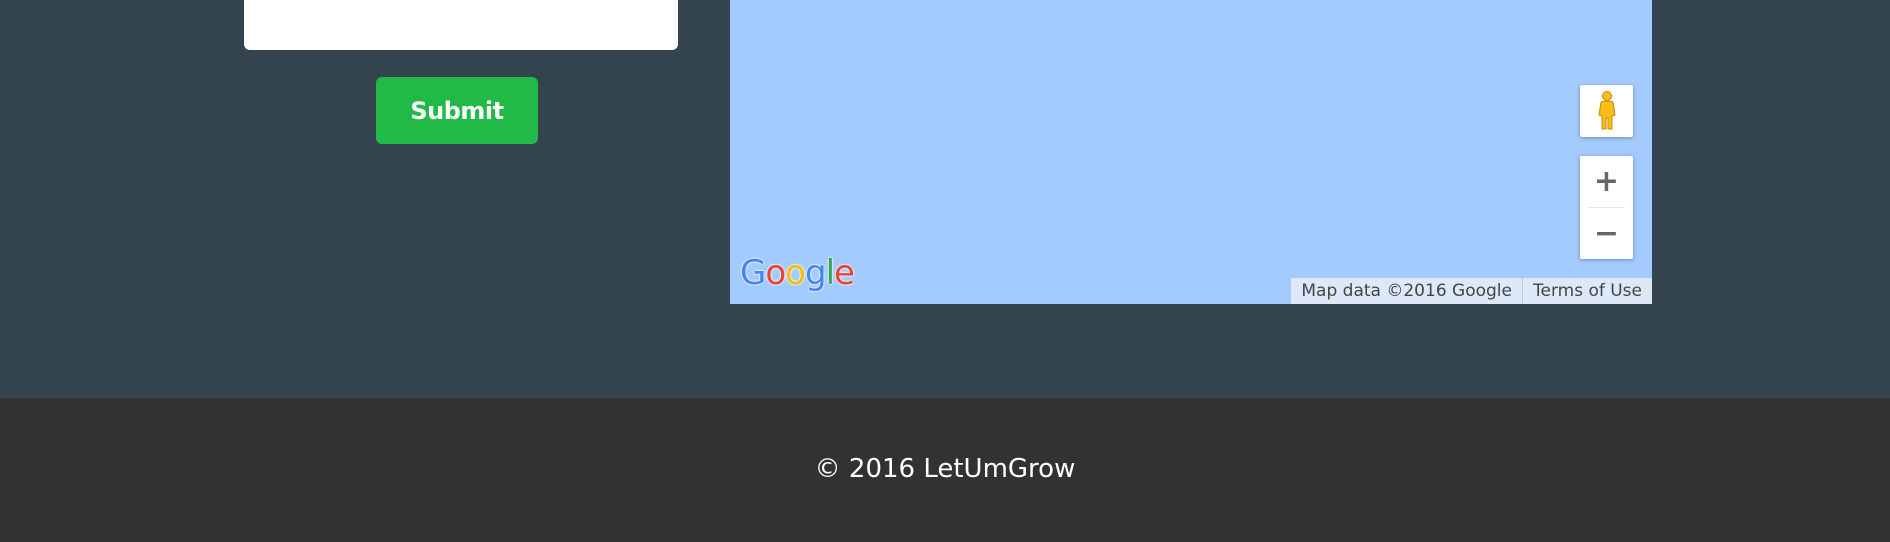 Image resolution: width=1890 pixels, height=542 pixels. What do you see at coordinates (457, 110) in the screenshot?
I see `submit-button: Submit` at bounding box center [457, 110].